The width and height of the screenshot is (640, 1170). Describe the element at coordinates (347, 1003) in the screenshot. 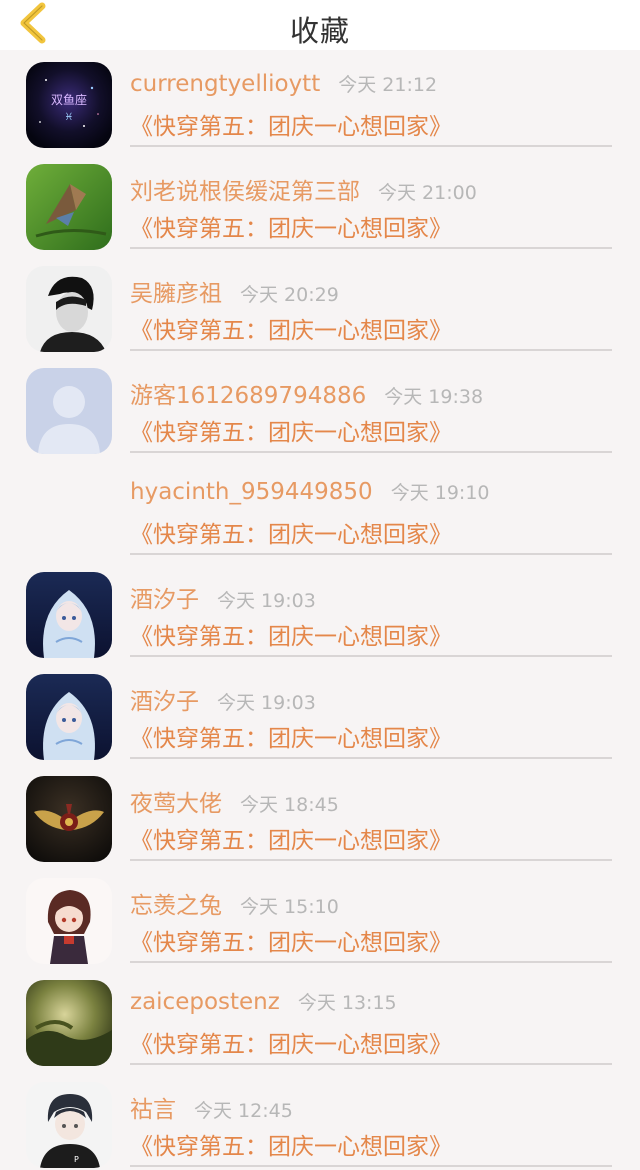

I see `timestamp: 今天 13:15` at that location.